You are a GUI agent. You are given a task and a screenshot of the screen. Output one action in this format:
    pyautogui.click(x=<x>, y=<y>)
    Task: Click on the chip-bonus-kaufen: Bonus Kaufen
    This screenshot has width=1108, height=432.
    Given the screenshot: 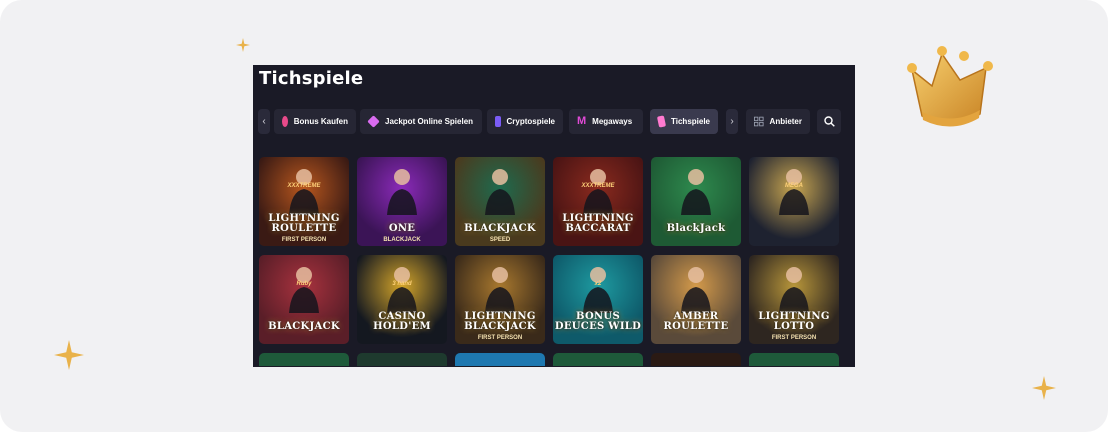 What is the action you would take?
    pyautogui.click(x=315, y=121)
    